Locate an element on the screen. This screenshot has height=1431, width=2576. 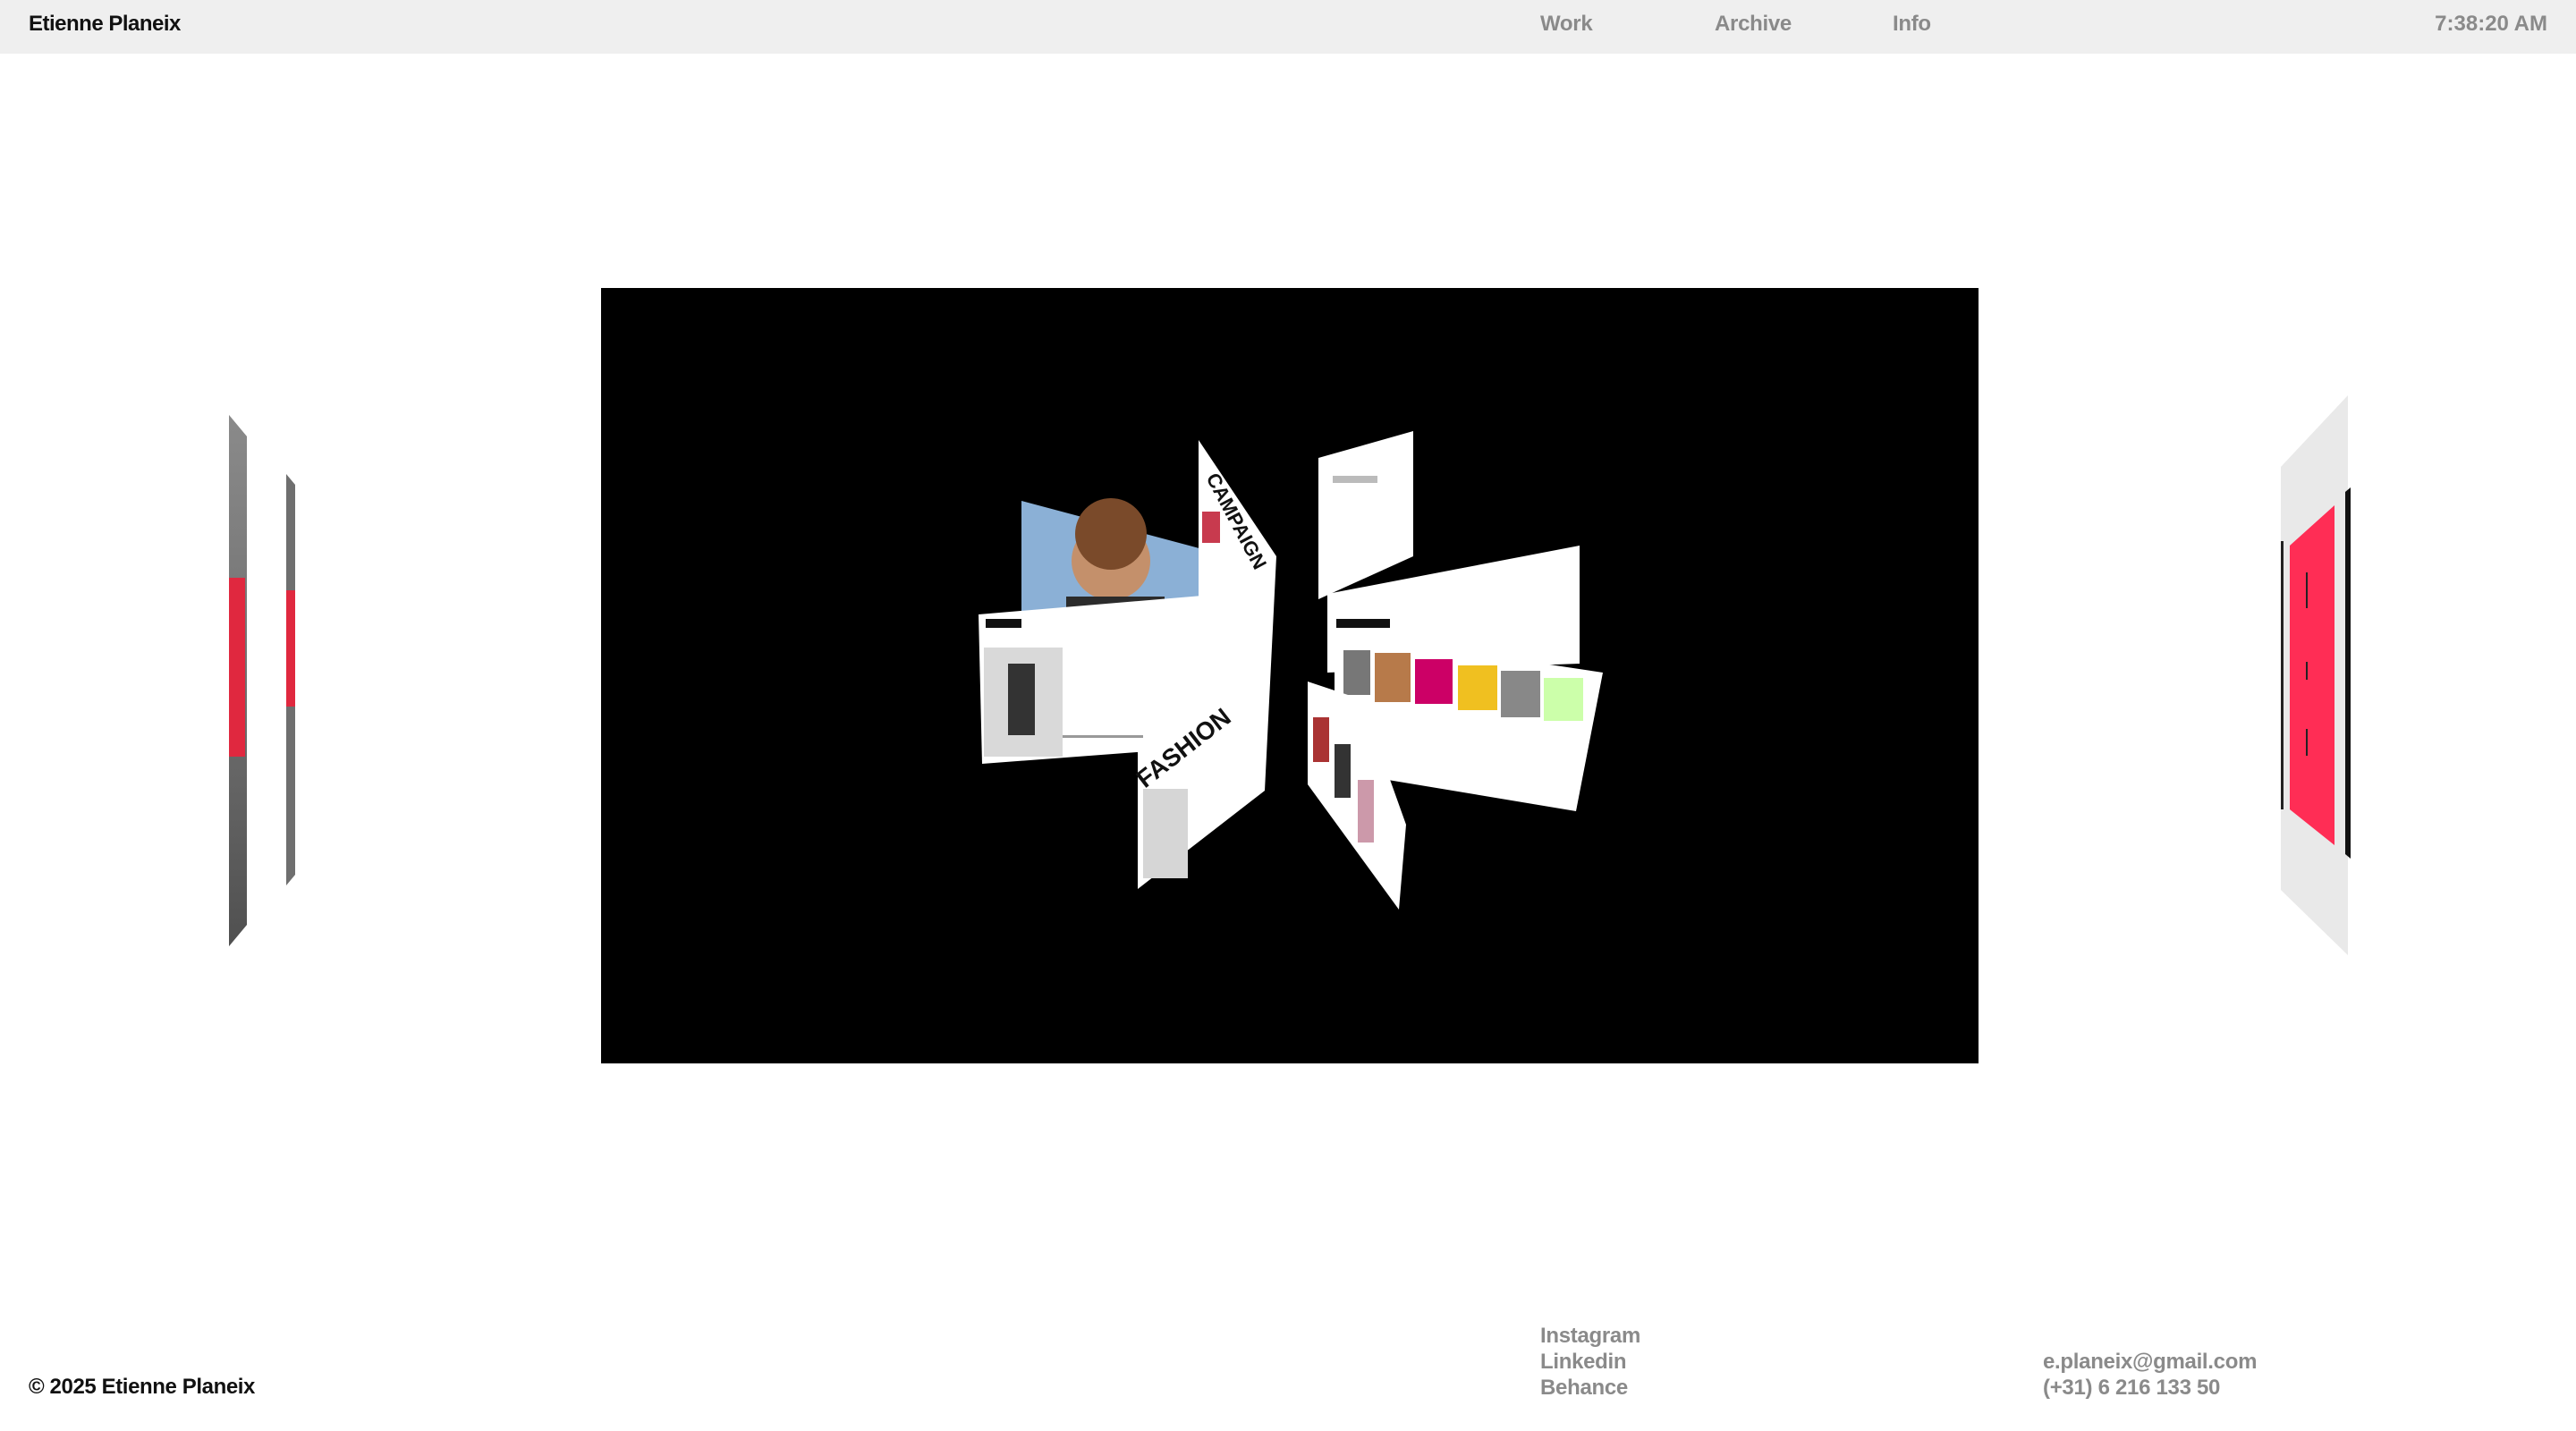
contact-info: e.planeix@gmail.com (+31) 6 216 133 50 is located at coordinates (2150, 1375).